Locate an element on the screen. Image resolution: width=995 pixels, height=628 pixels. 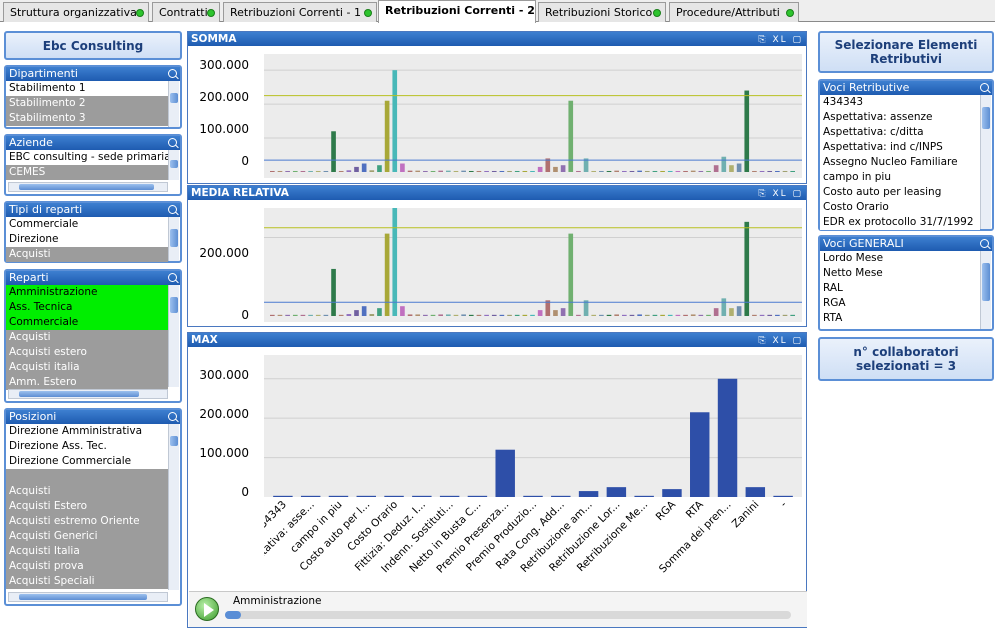
list-item-selected: Commerciale is located at coordinates (87, 322).